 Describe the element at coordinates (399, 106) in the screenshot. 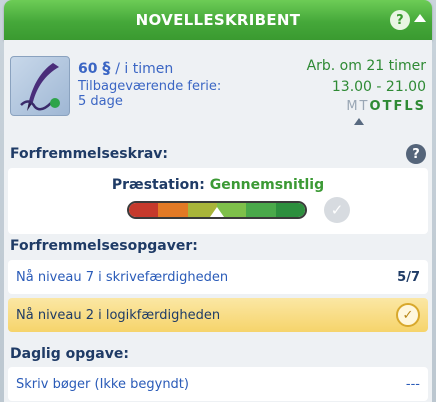

I see `day-4: F` at that location.